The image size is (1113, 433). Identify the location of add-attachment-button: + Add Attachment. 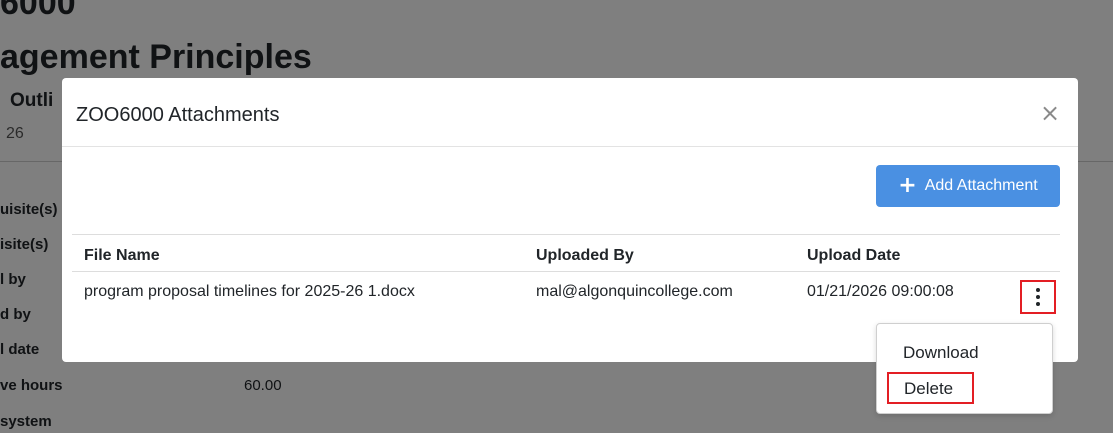
(968, 186).